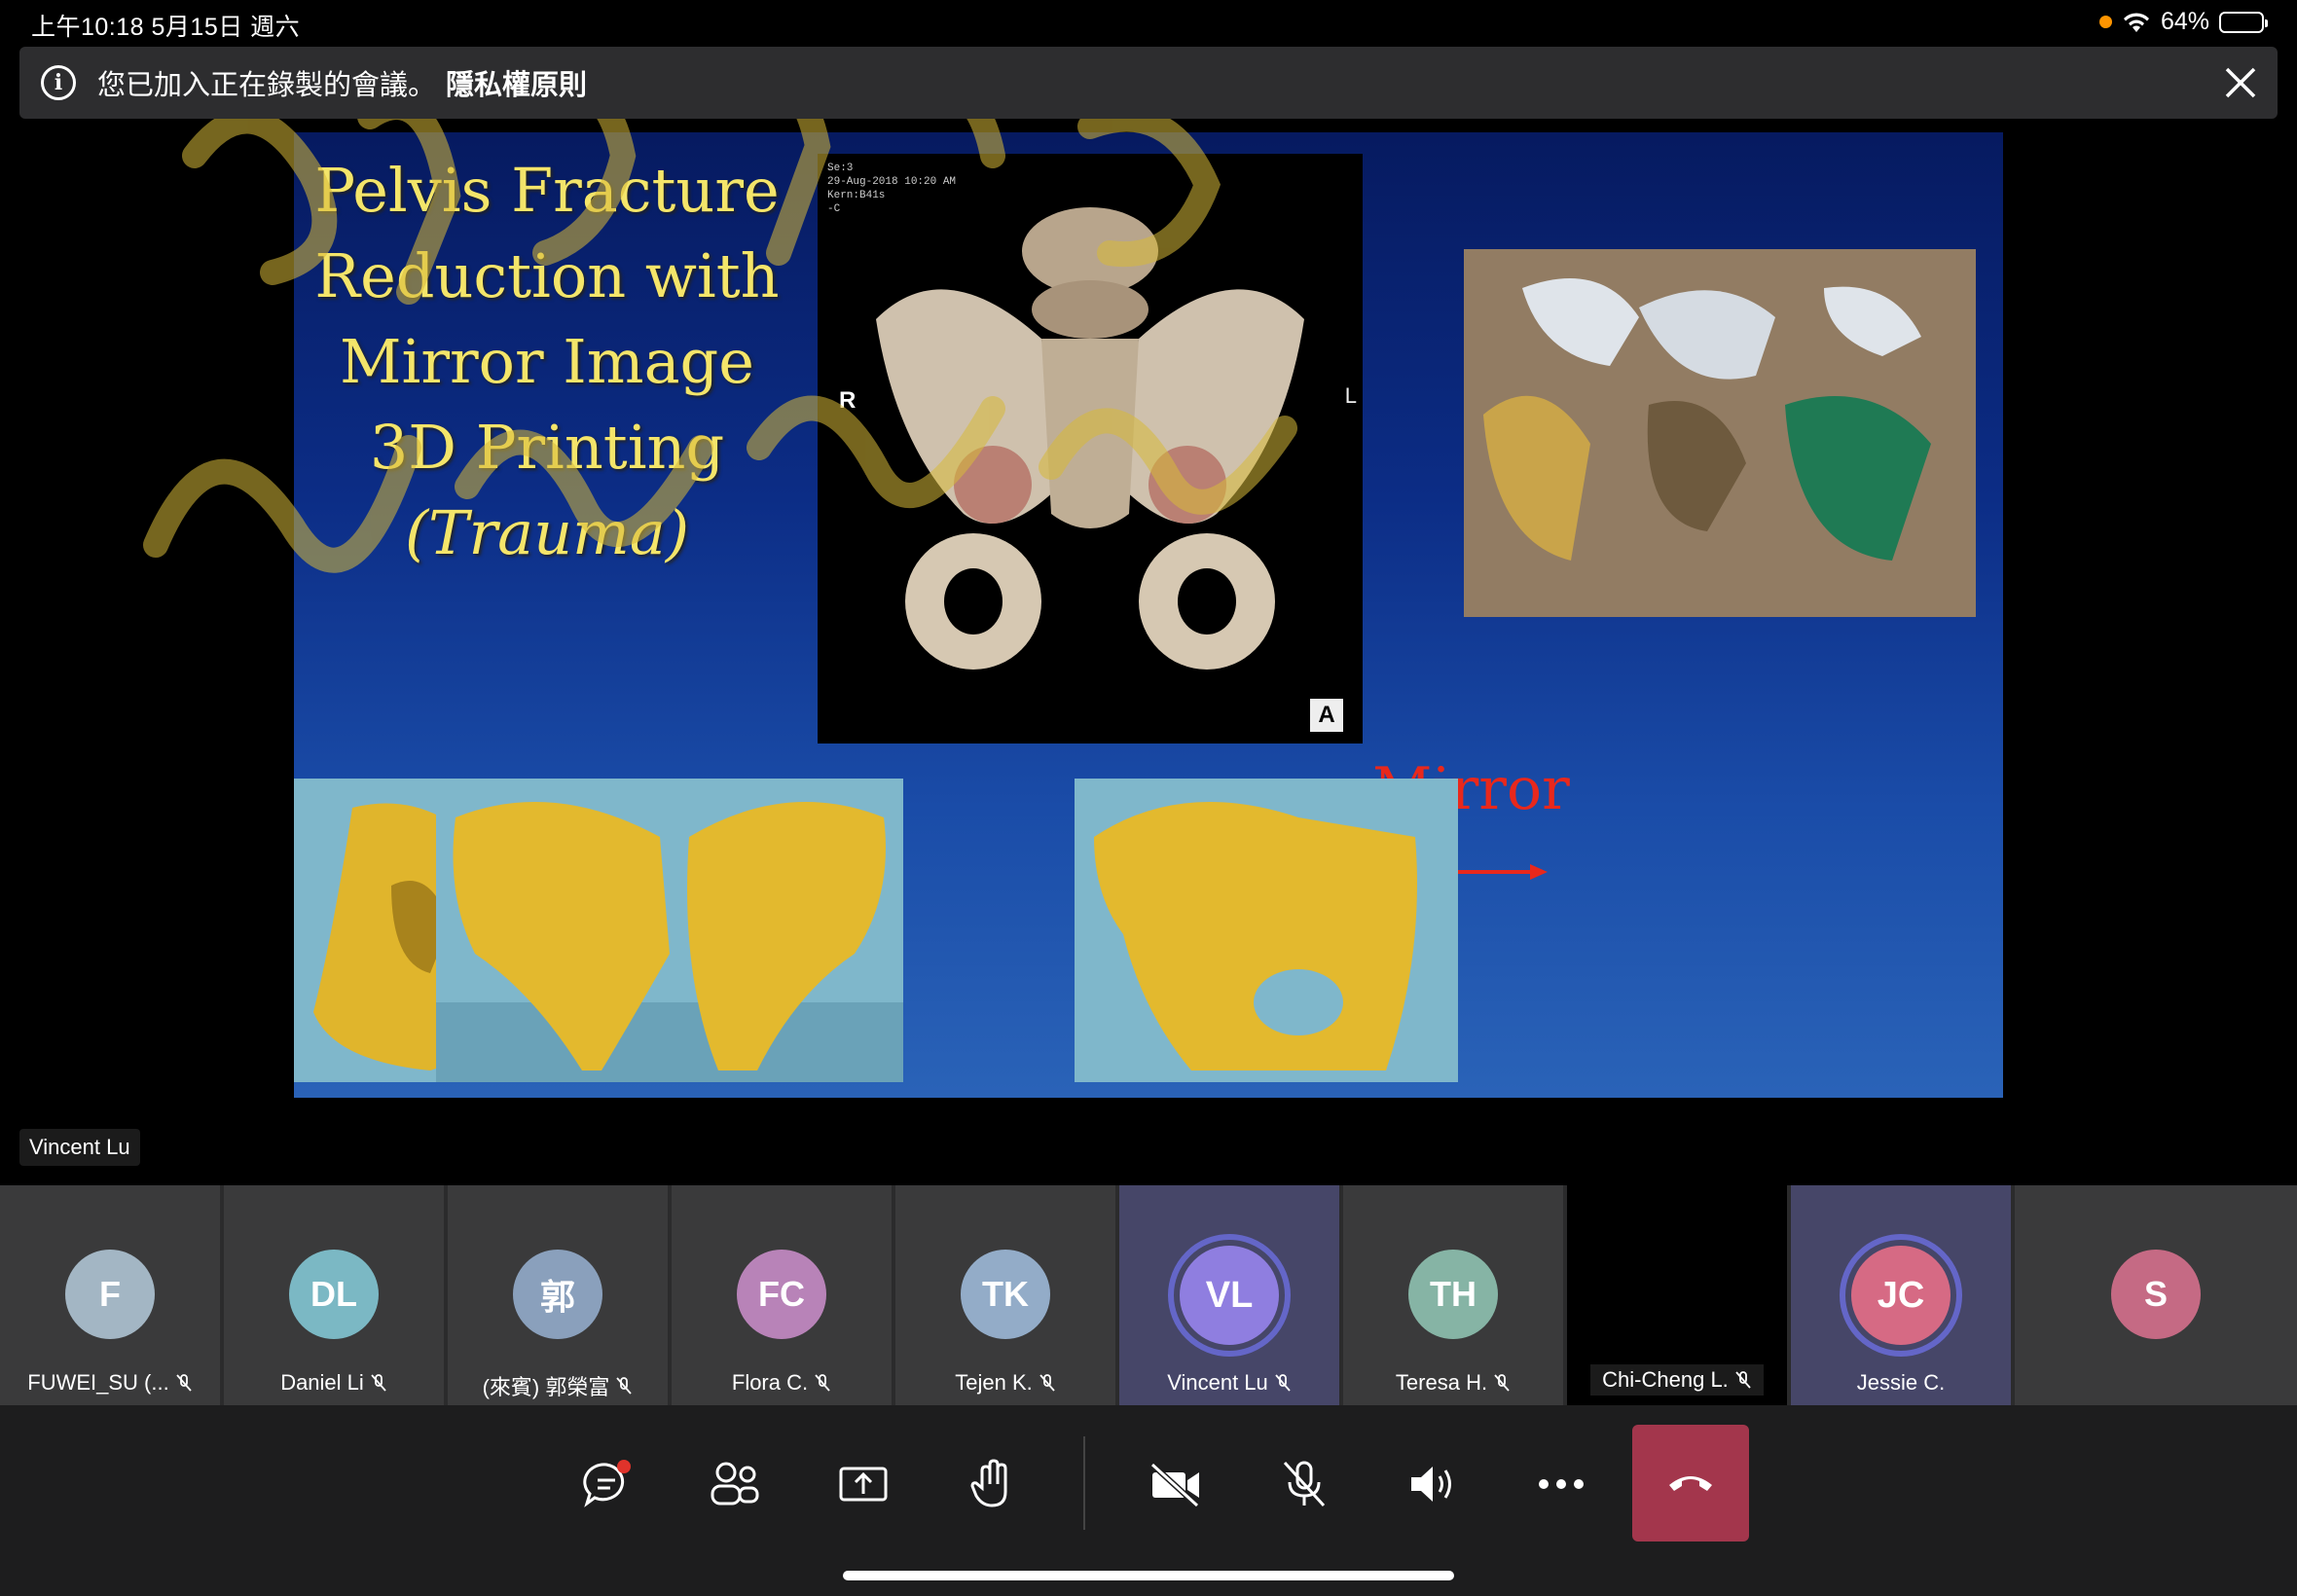 Image resolution: width=2297 pixels, height=1596 pixels. I want to click on avatar: VL, so click(1229, 1295).